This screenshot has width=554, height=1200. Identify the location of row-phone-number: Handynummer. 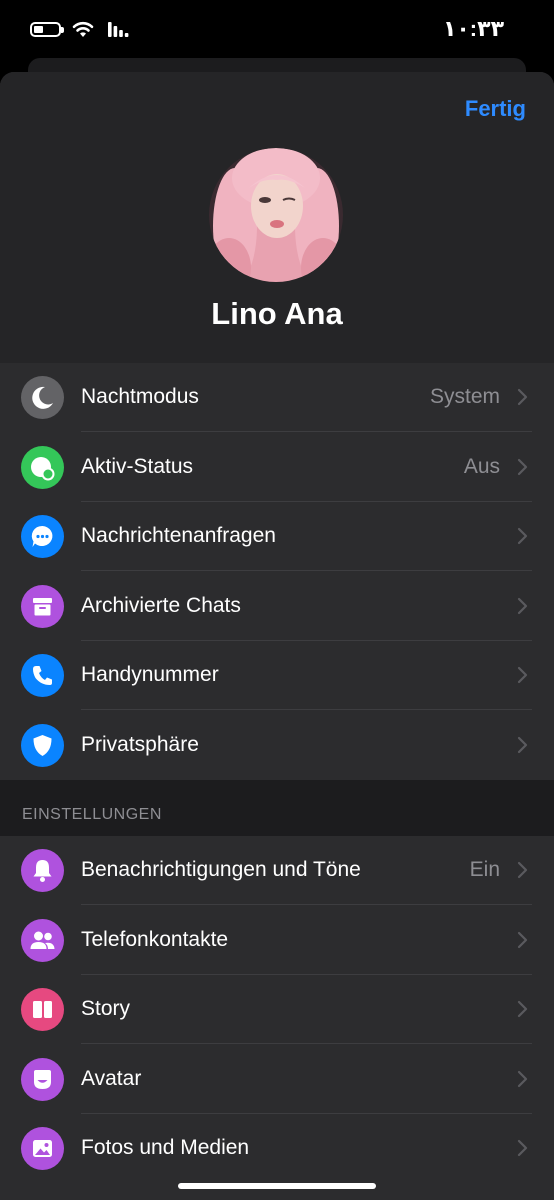
(277, 675).